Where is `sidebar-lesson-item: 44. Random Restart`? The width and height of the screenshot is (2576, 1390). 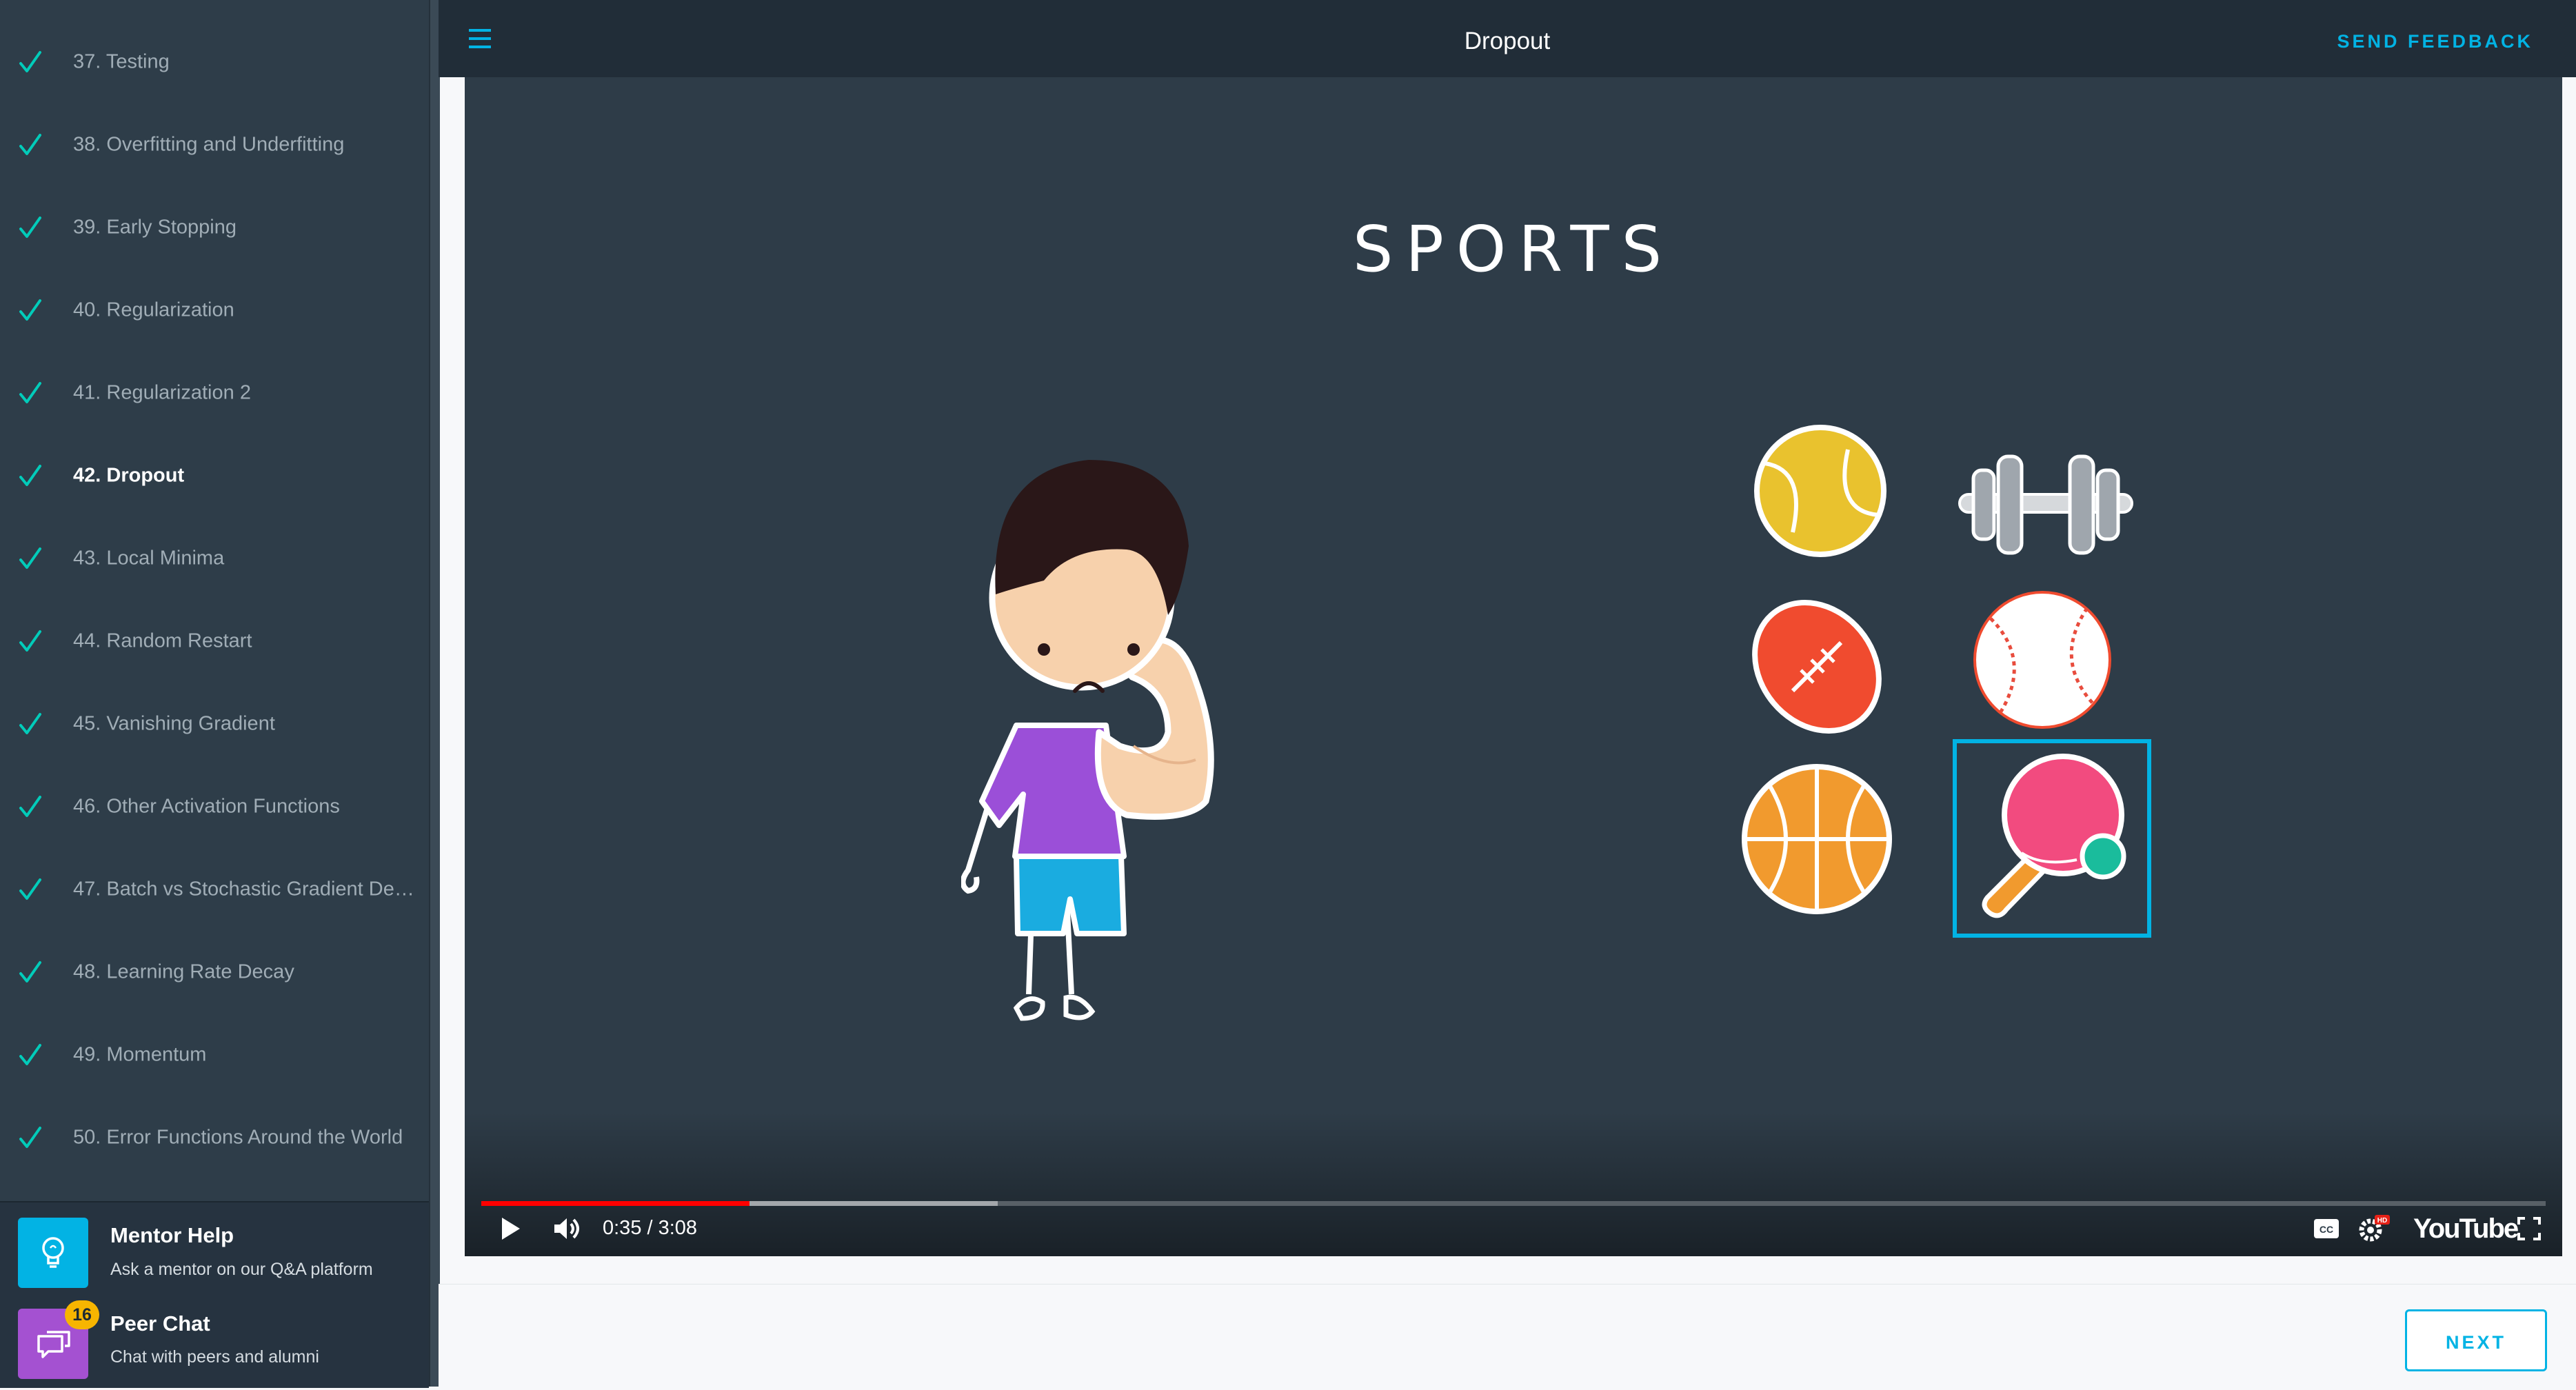 sidebar-lesson-item: 44. Random Restart is located at coordinates (214, 641).